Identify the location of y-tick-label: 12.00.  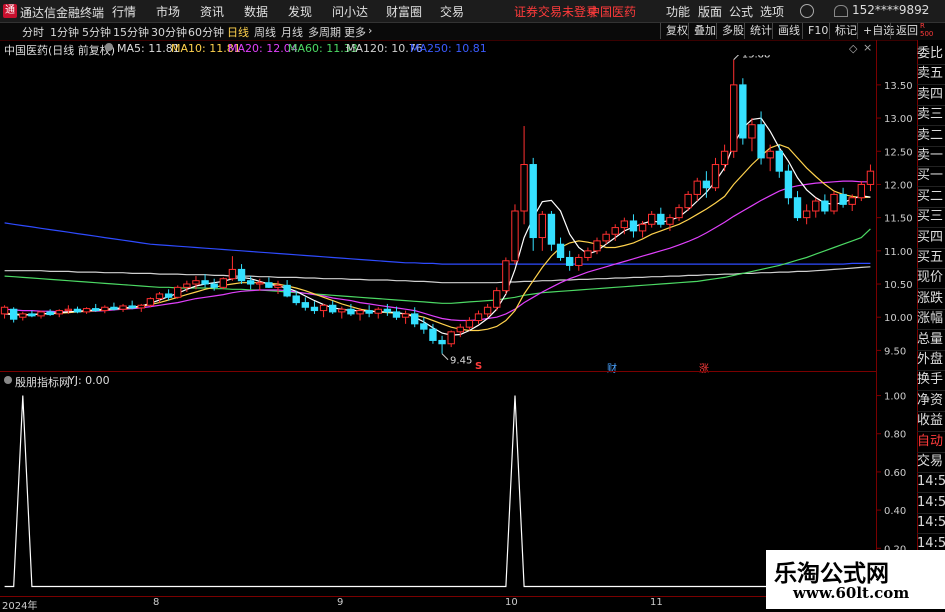
(898, 185).